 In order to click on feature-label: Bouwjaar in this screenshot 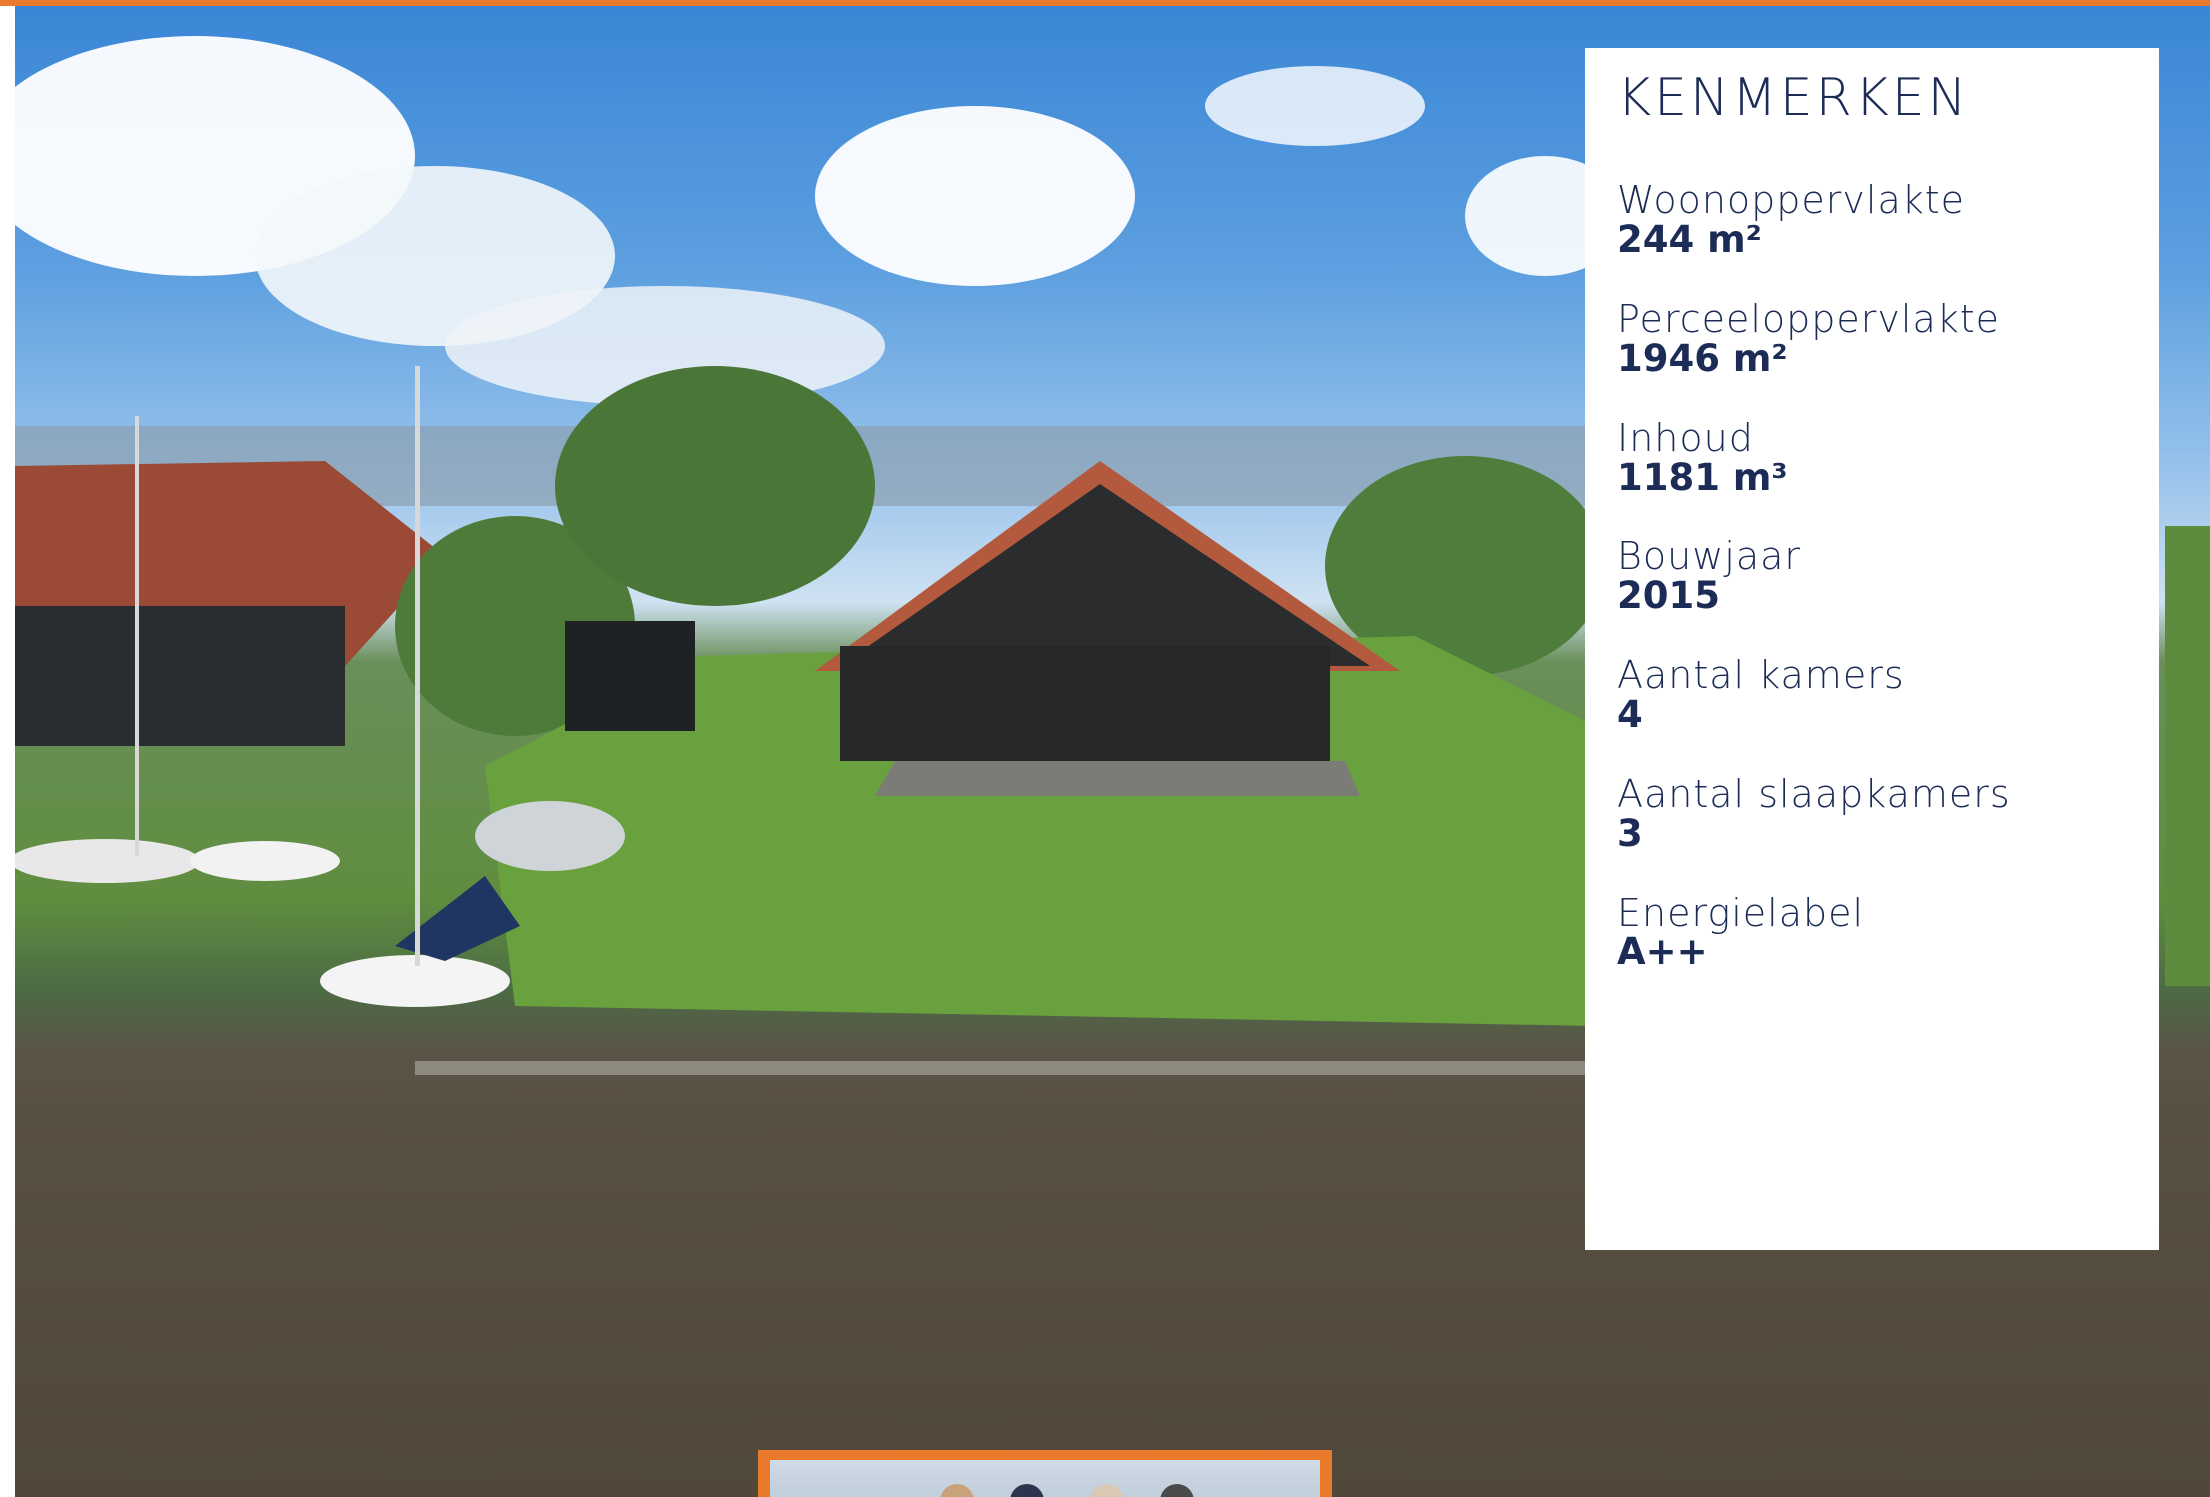, I will do `click(1709, 556)`.